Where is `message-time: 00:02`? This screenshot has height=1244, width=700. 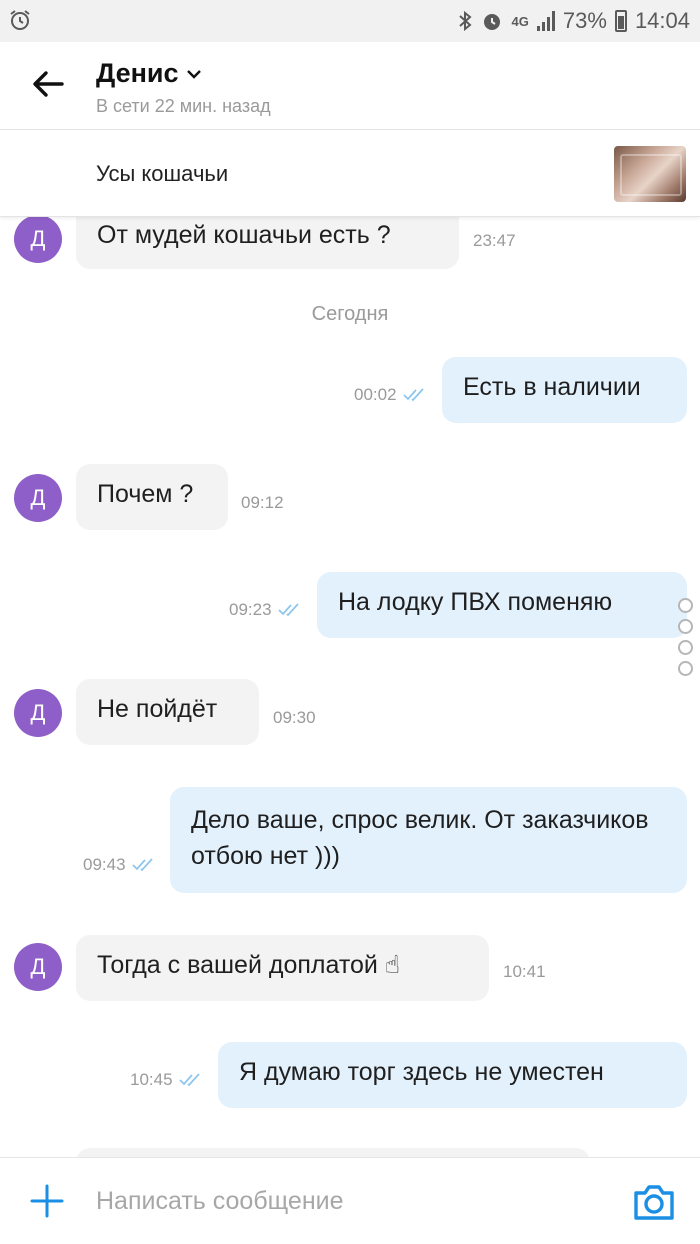
message-time: 00:02 is located at coordinates (390, 395).